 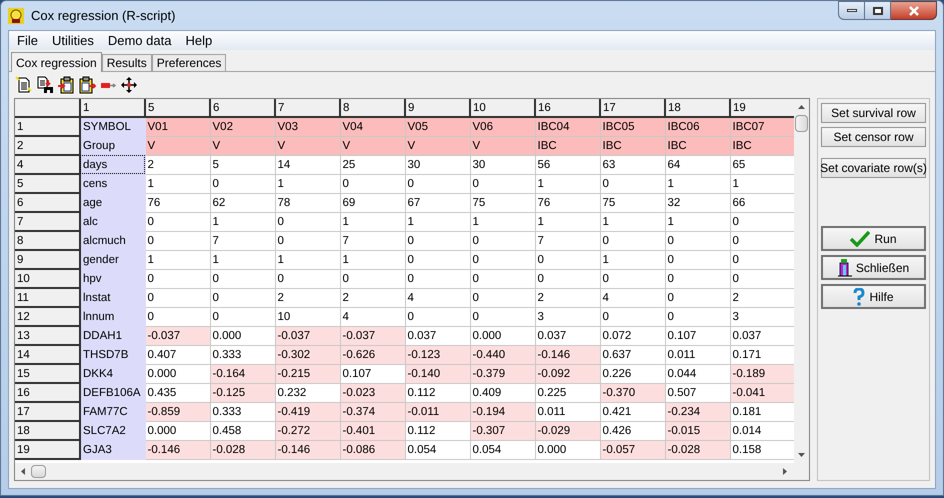 I want to click on action-button: Schließen, so click(x=873, y=267).